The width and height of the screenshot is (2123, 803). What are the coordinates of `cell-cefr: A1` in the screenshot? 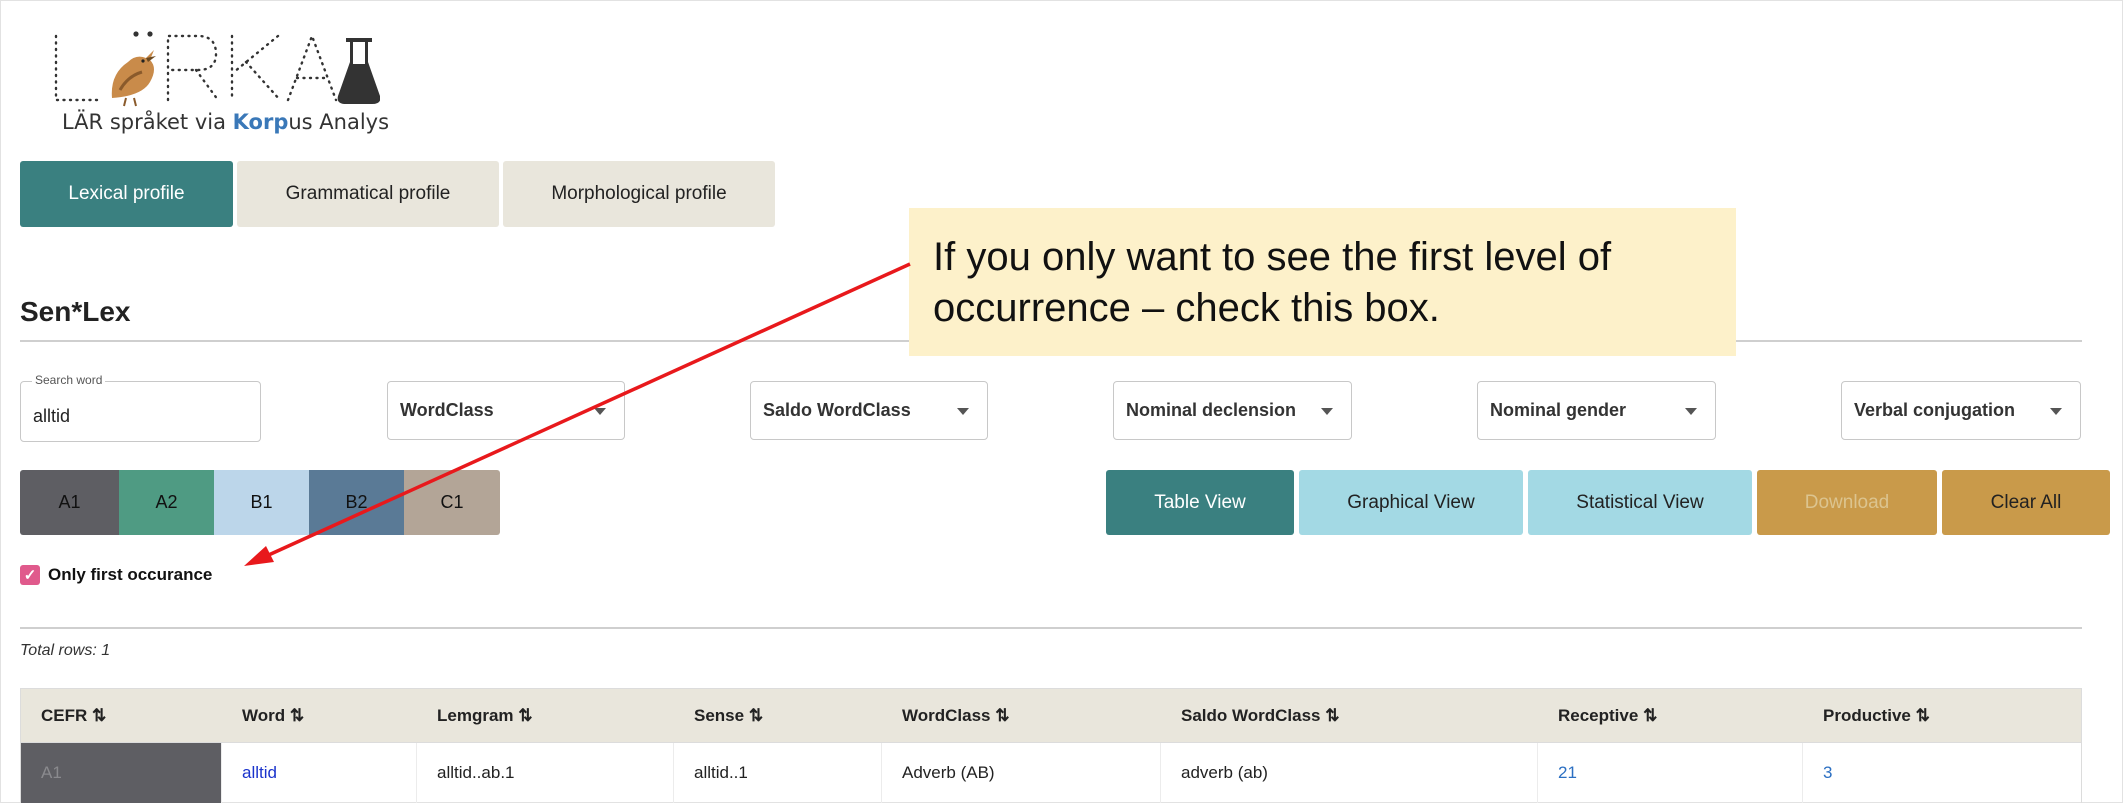 It's located at (121, 773).